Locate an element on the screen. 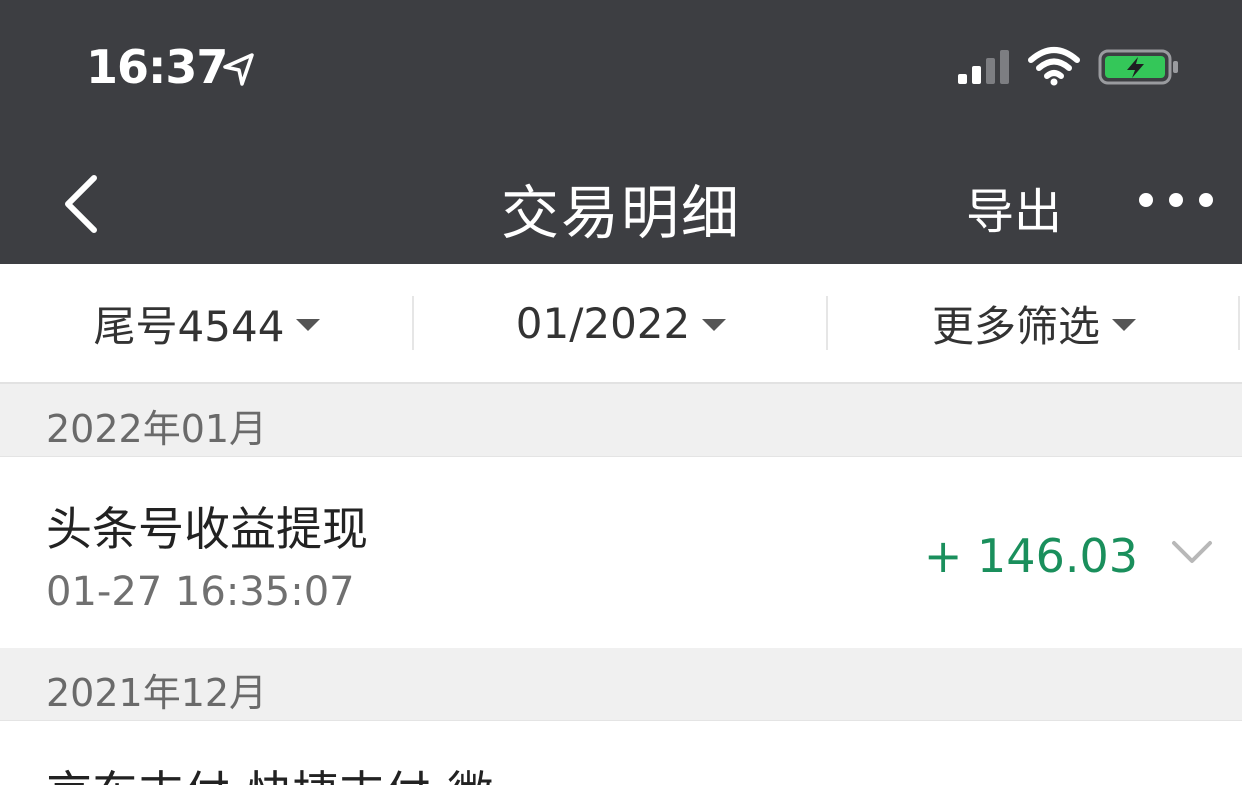 The height and width of the screenshot is (785, 1242). chevron-down-icon is located at coordinates (1192, 552).